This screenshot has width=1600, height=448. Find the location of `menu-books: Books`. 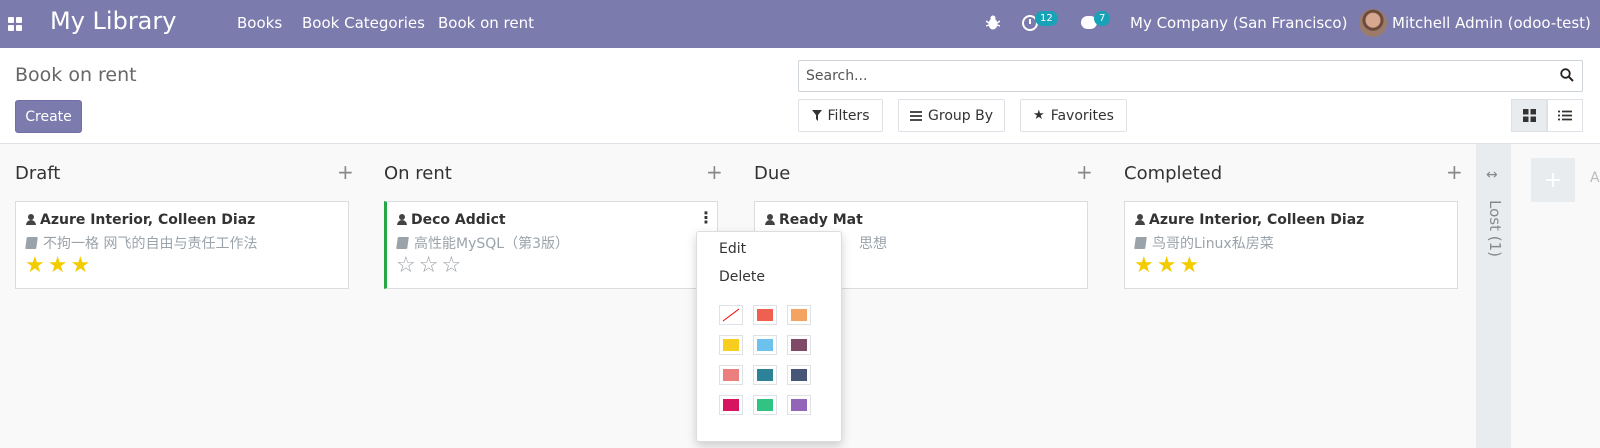

menu-books: Books is located at coordinates (259, 23).